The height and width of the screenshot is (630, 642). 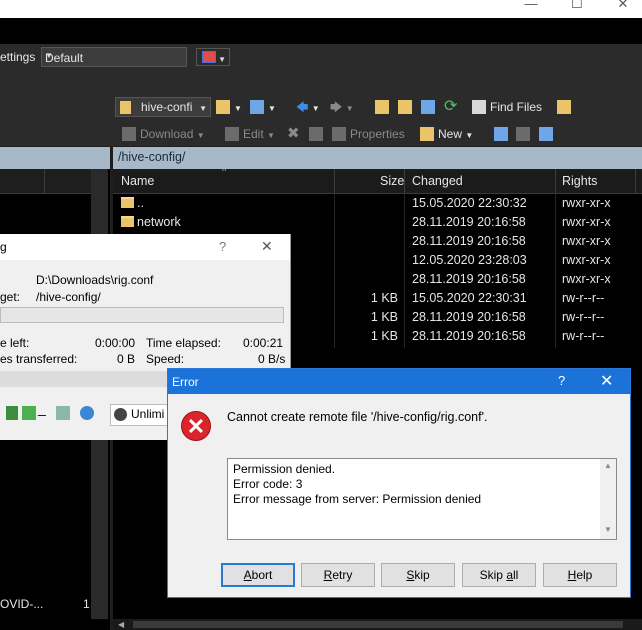 I want to click on file-changed: 15.05.2020 22:30:32, so click(x=469, y=203).